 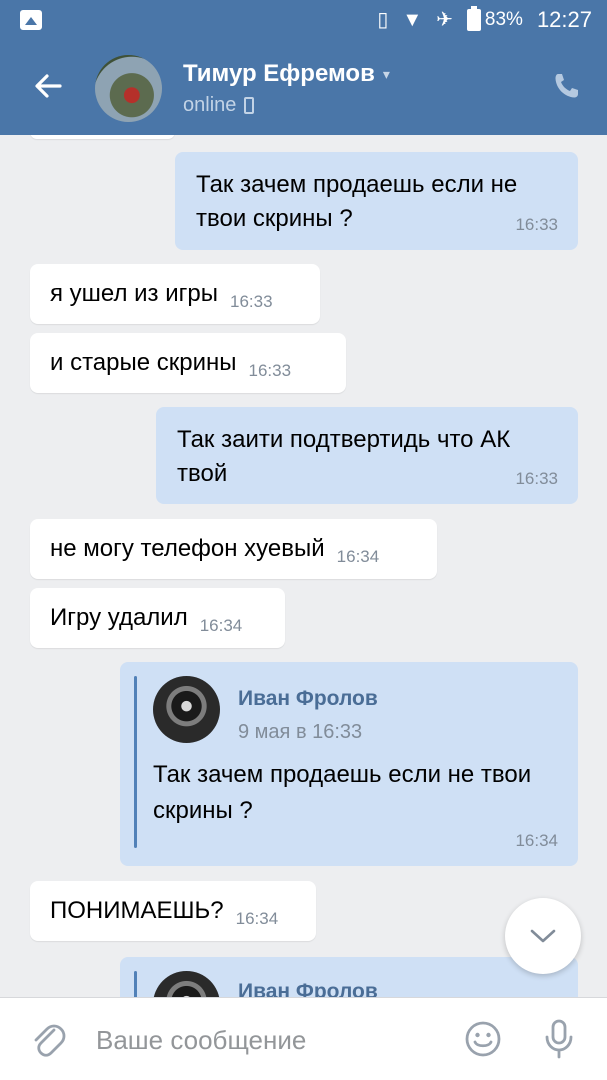 What do you see at coordinates (483, 1039) in the screenshot?
I see `emoji-icon` at bounding box center [483, 1039].